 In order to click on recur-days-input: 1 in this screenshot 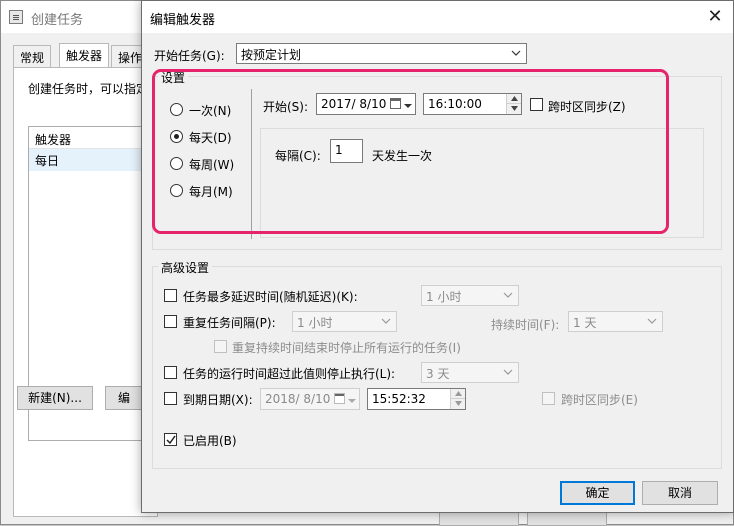, I will do `click(346, 151)`.